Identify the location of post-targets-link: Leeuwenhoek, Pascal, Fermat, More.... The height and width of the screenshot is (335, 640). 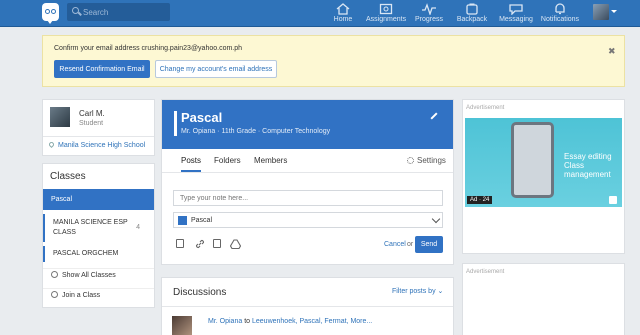
(312, 321).